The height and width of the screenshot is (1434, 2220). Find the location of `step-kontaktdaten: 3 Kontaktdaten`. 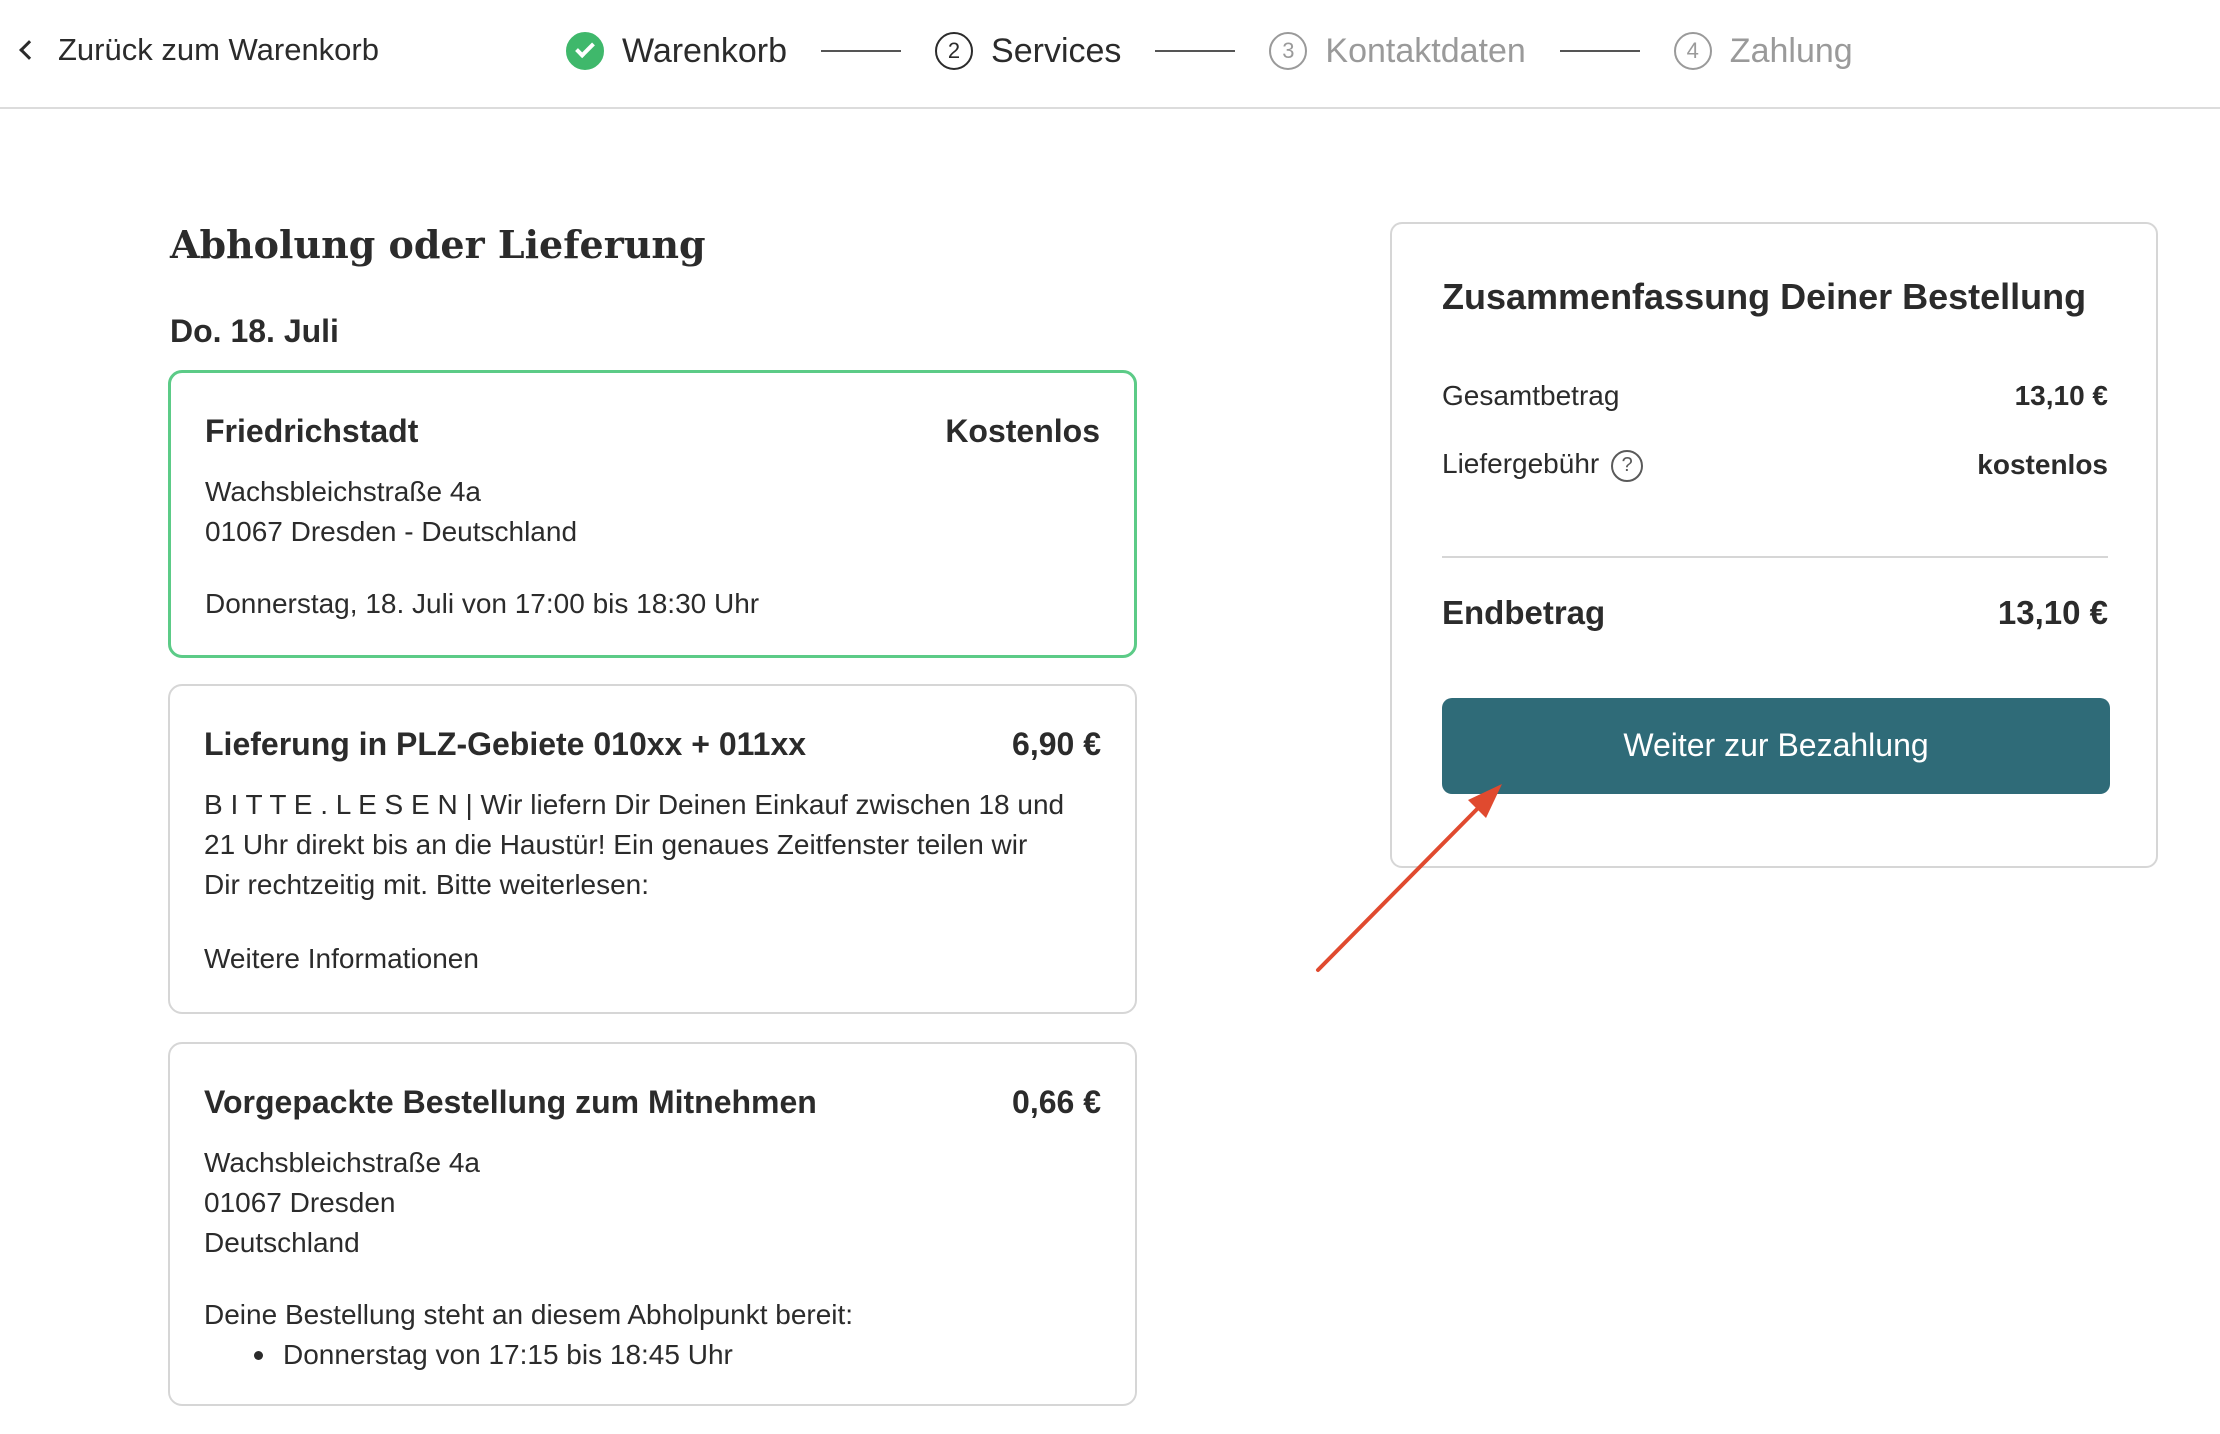

step-kontaktdaten: 3 Kontaktdaten is located at coordinates (1397, 51).